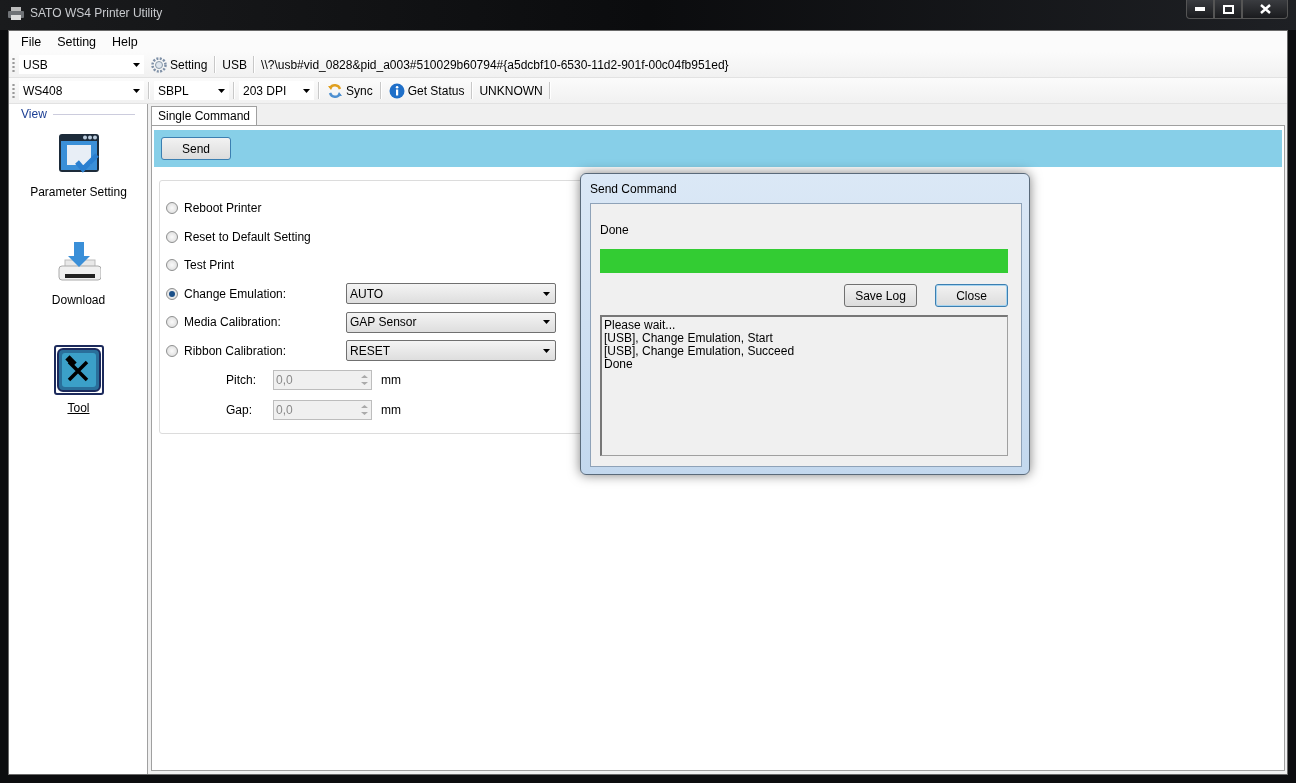  Describe the element at coordinates (78, 262) in the screenshot. I see `download-printer-icon` at that location.